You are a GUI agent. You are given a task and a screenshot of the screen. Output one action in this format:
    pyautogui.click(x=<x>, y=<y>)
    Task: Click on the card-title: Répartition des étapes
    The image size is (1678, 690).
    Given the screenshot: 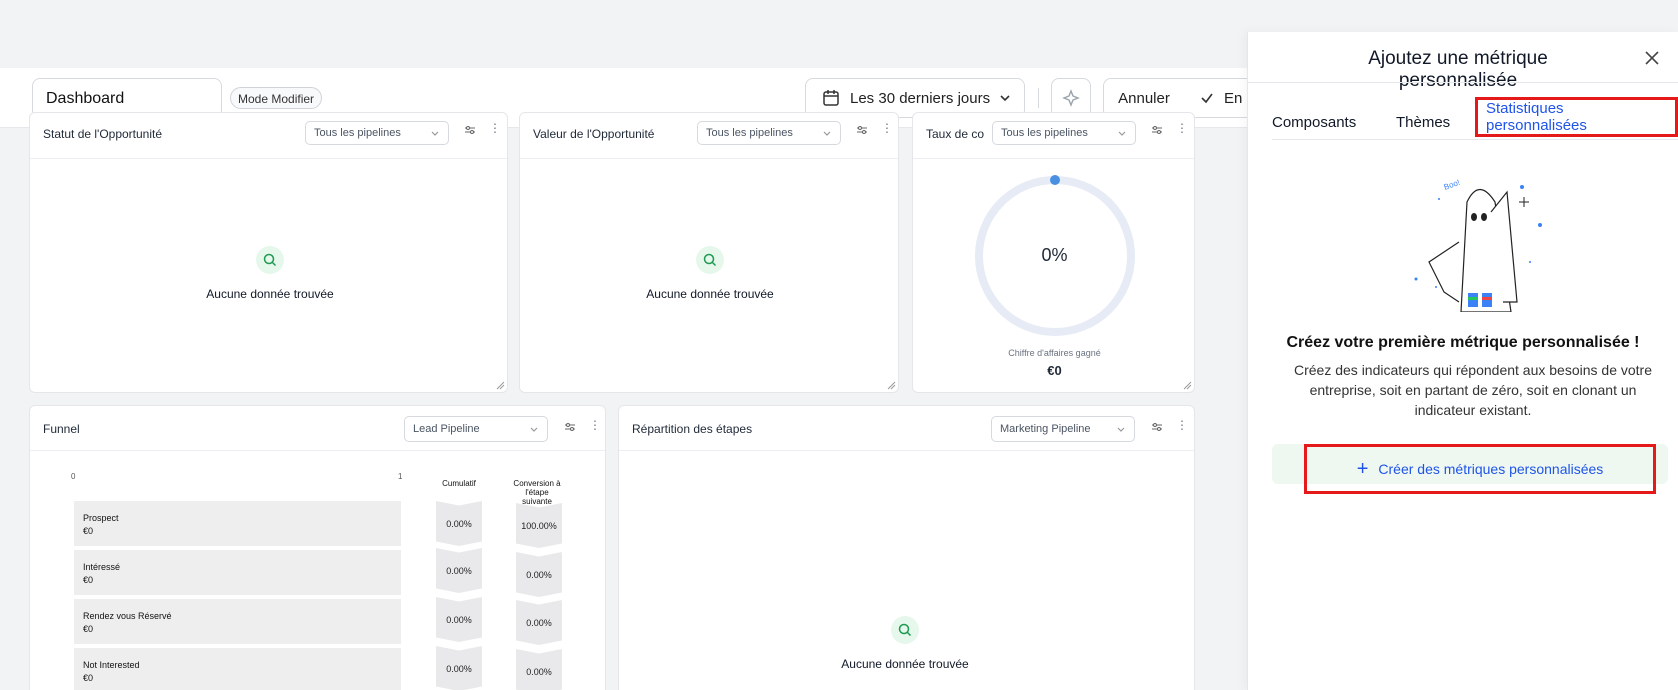 What is the action you would take?
    pyautogui.click(x=692, y=429)
    